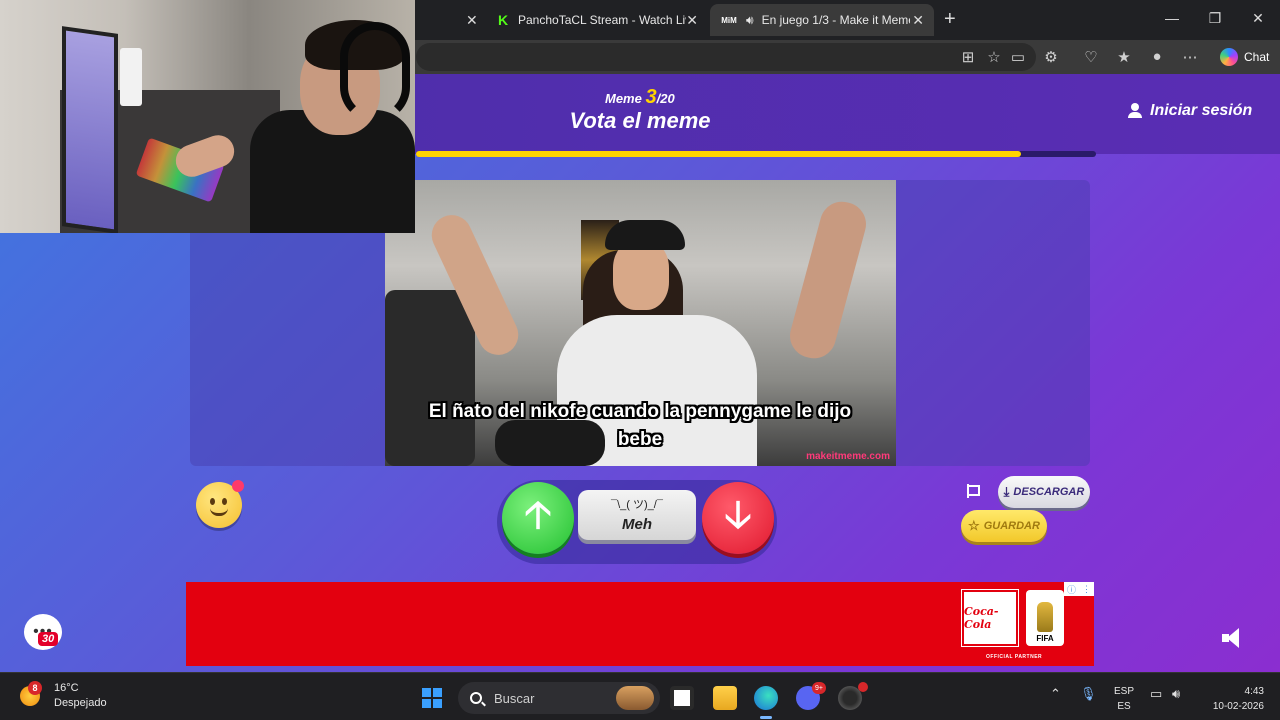 The height and width of the screenshot is (720, 1280). Describe the element at coordinates (641, 275) in the screenshot. I see `meme-person-face` at that location.